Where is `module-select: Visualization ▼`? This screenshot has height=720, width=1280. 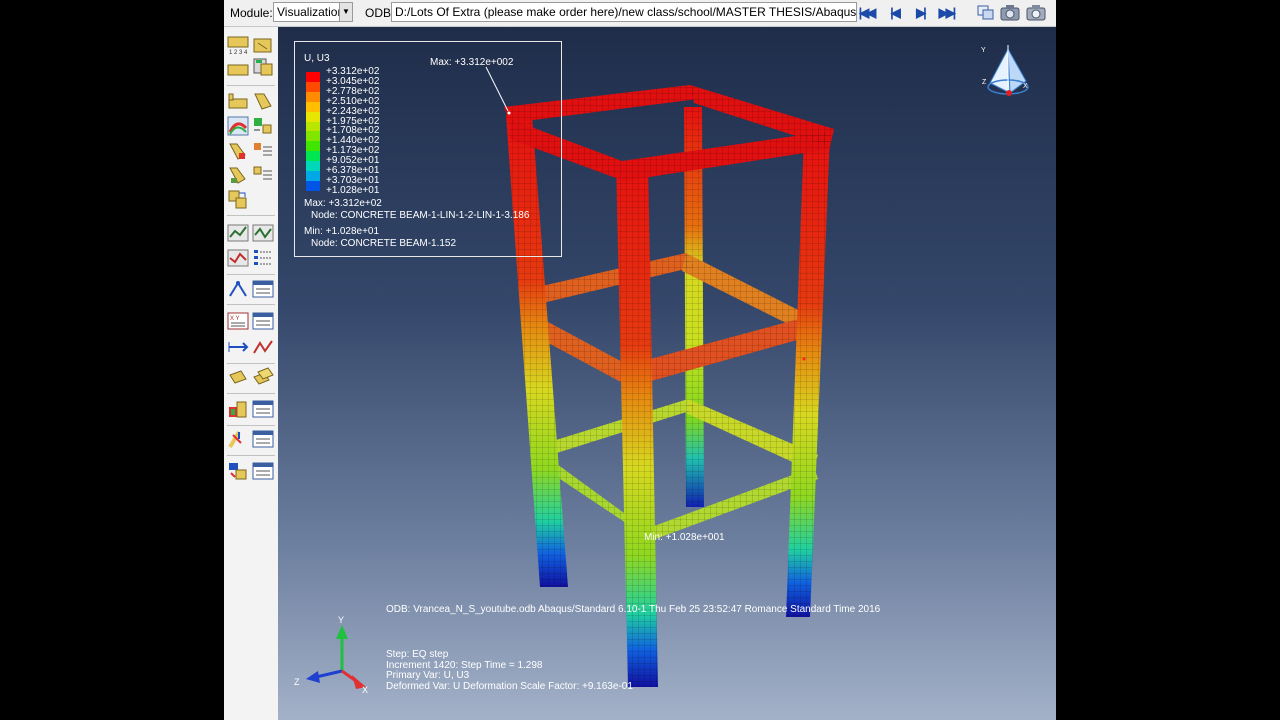 module-select: Visualization ▼ is located at coordinates (313, 12).